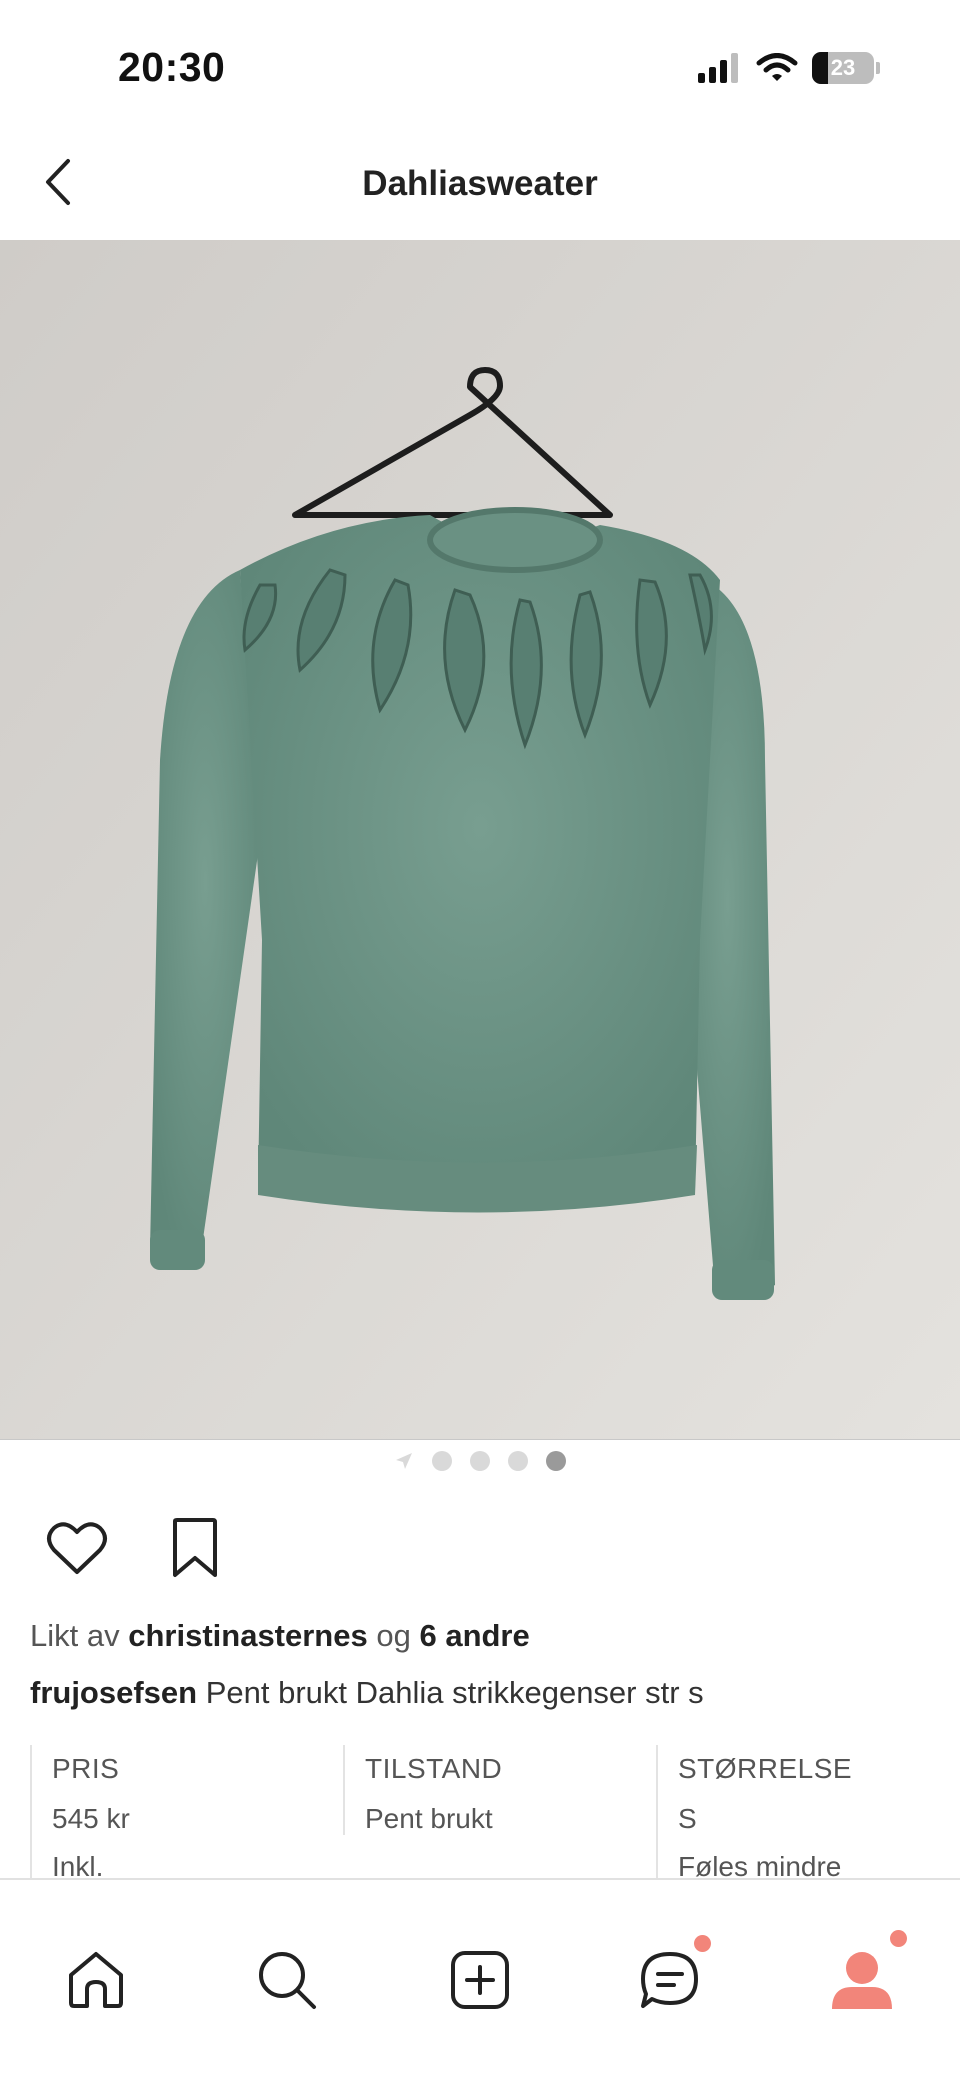 The image size is (960, 2081). I want to click on liked-by-user: christinasternes, so click(248, 1635).